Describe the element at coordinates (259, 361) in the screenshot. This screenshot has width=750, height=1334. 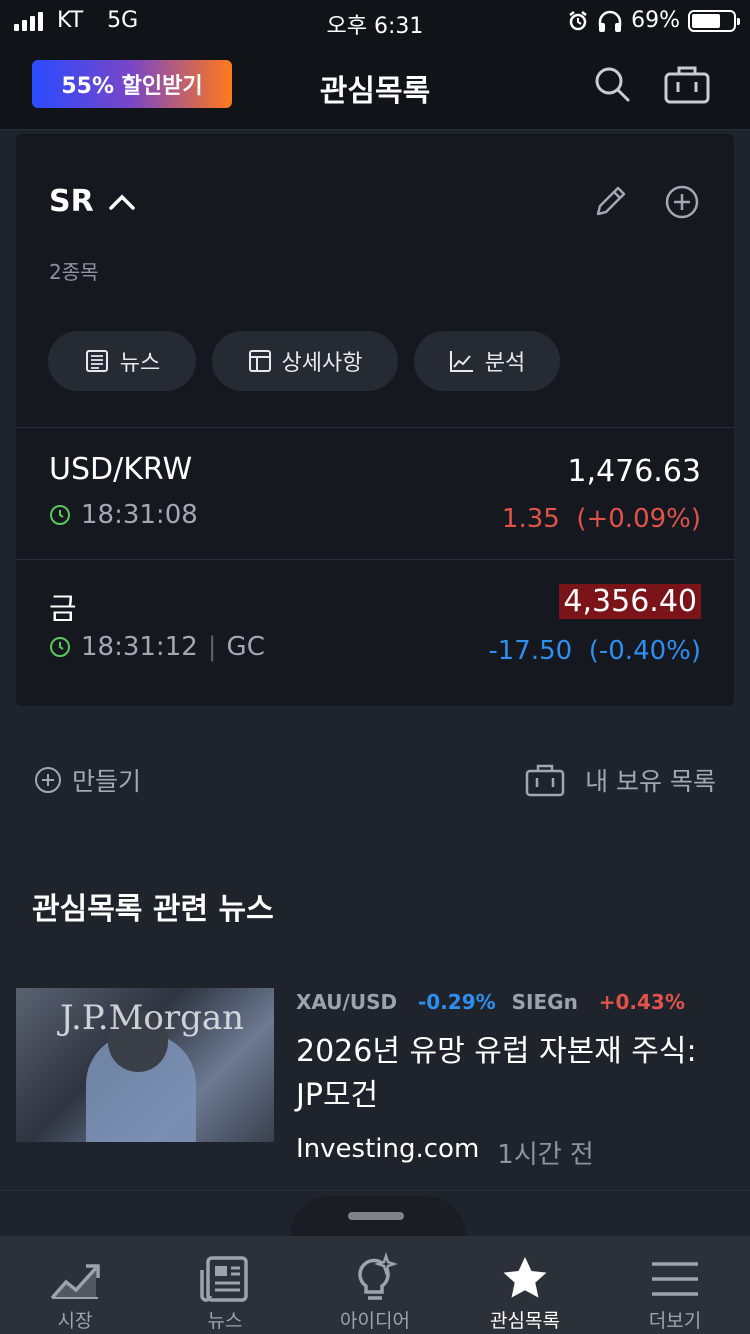
I see `table-icon` at that location.